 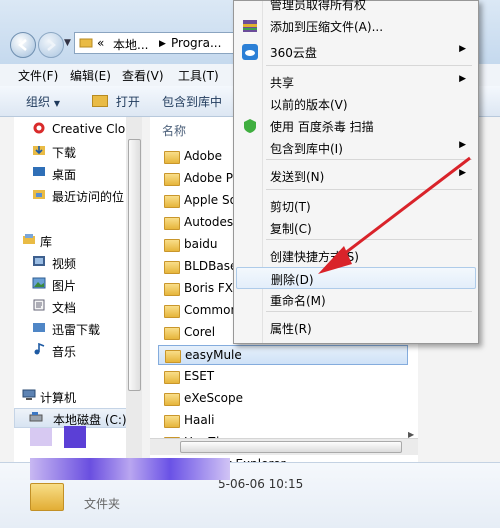 What do you see at coordinates (212, 222) in the screenshot?
I see `file-name: Autodesk` at bounding box center [212, 222].